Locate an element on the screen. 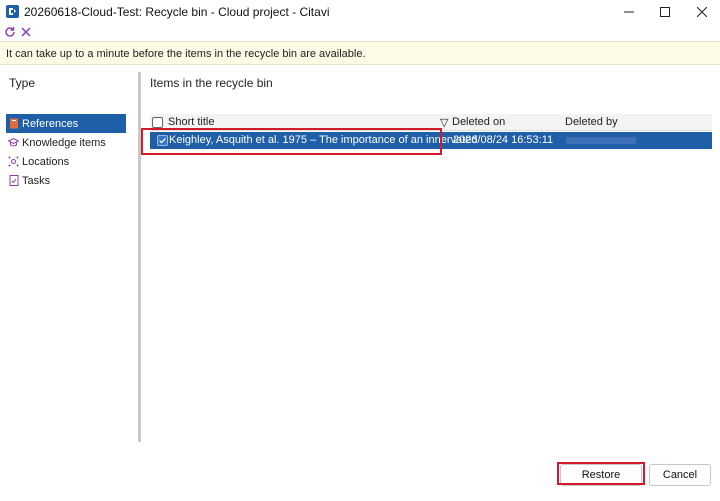  type-item-label: Locations is located at coordinates (46, 161).